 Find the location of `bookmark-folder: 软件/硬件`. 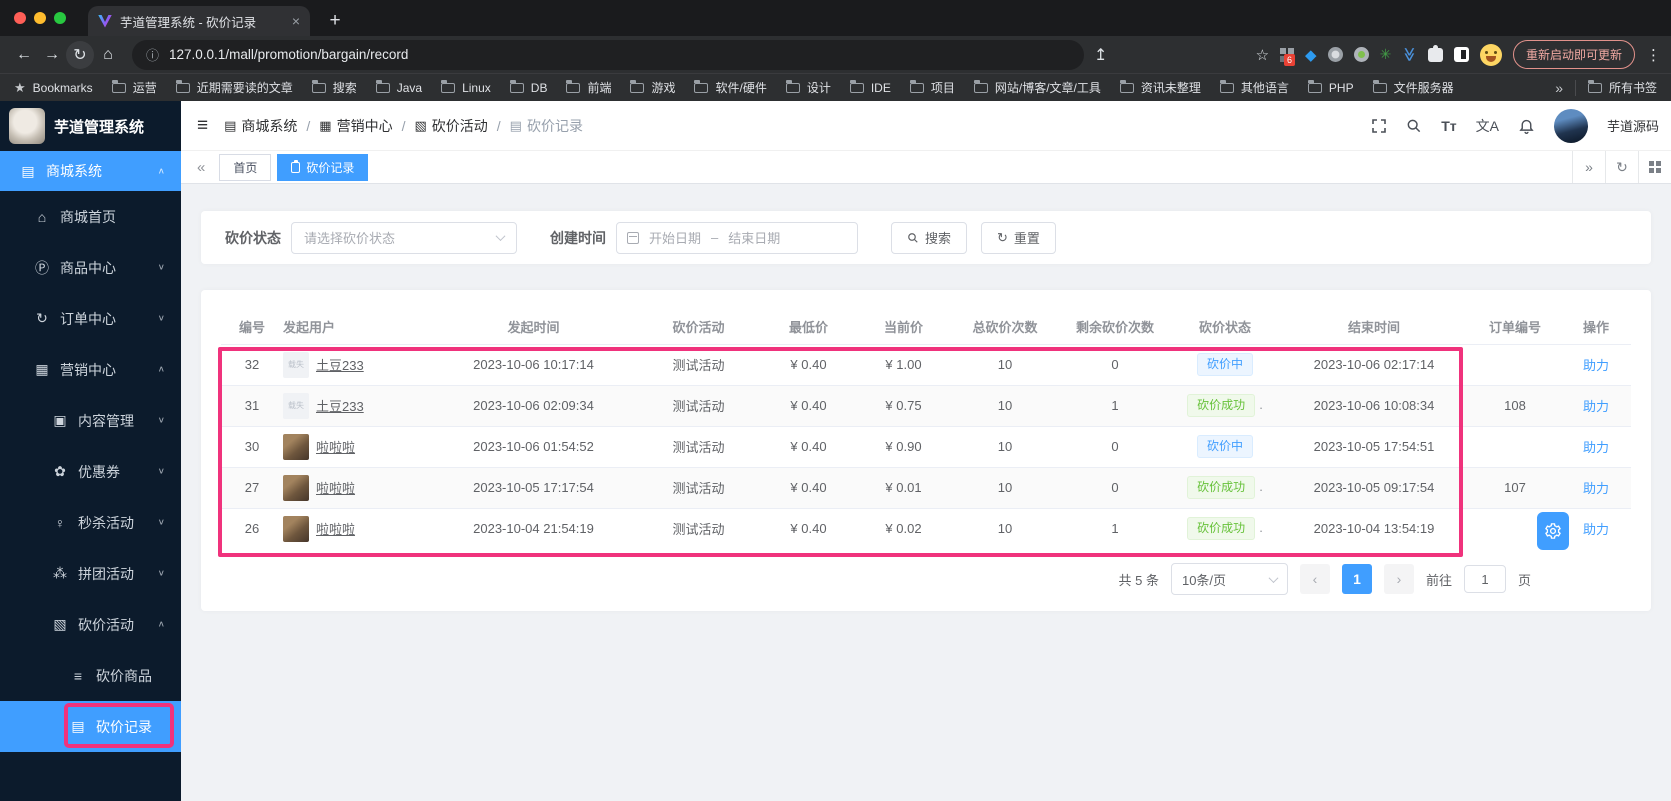

bookmark-folder: 软件/硬件 is located at coordinates (730, 87).